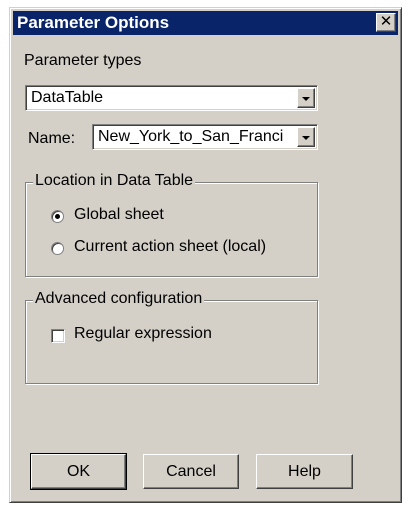  What do you see at coordinates (52, 138) in the screenshot?
I see `name-label: Name:` at bounding box center [52, 138].